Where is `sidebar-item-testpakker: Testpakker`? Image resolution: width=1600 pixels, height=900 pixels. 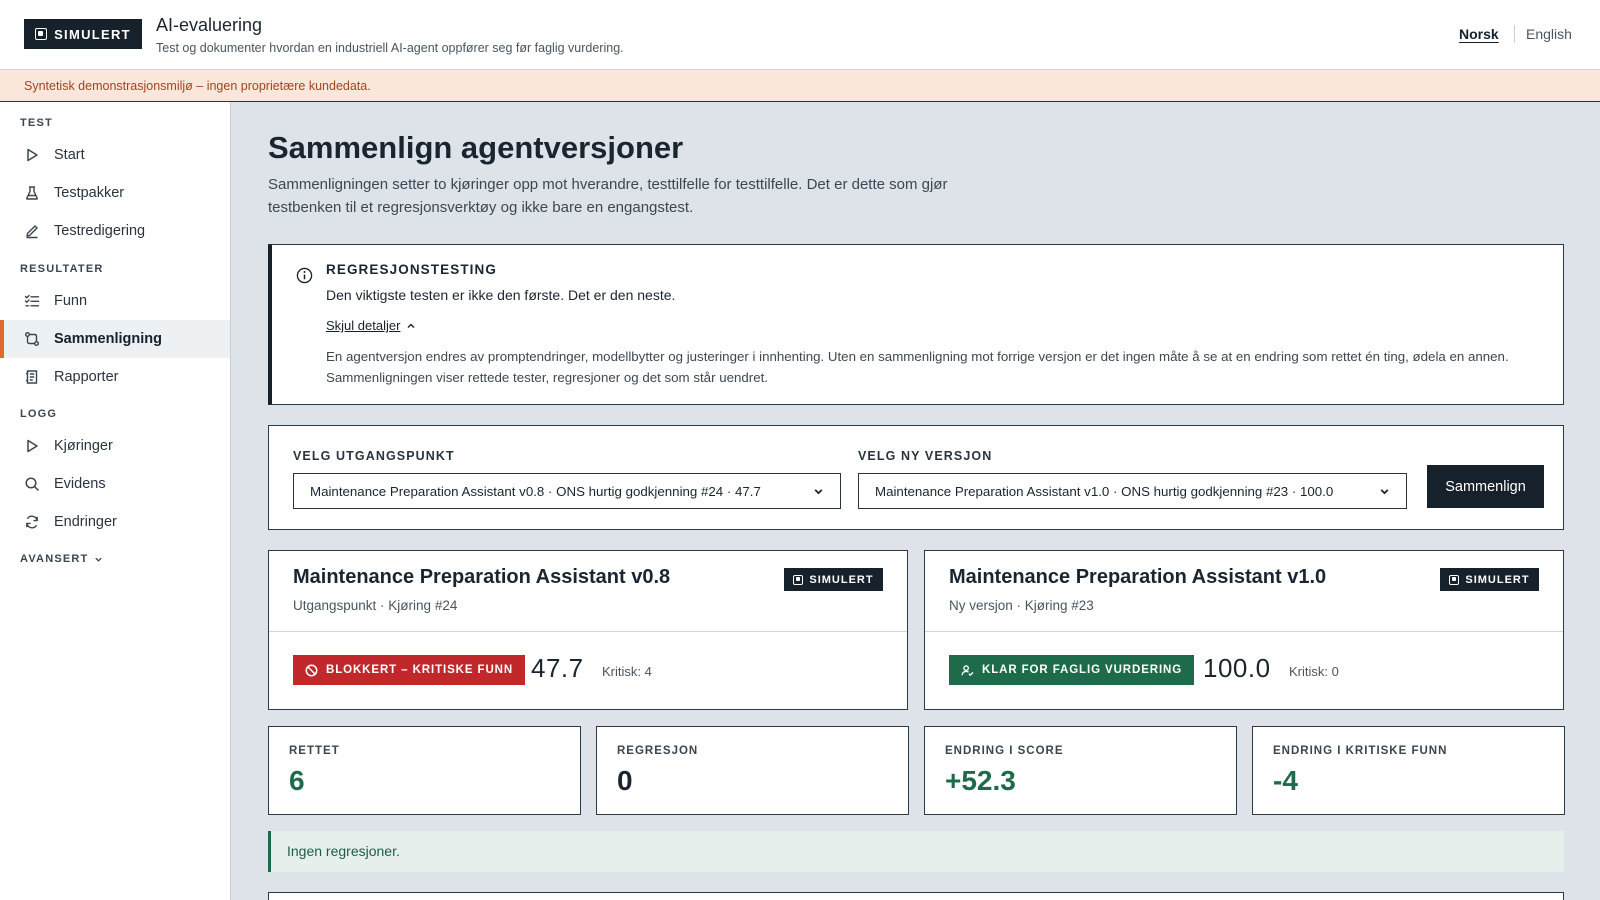
sidebar-item-testpakker: Testpakker is located at coordinates (115, 193).